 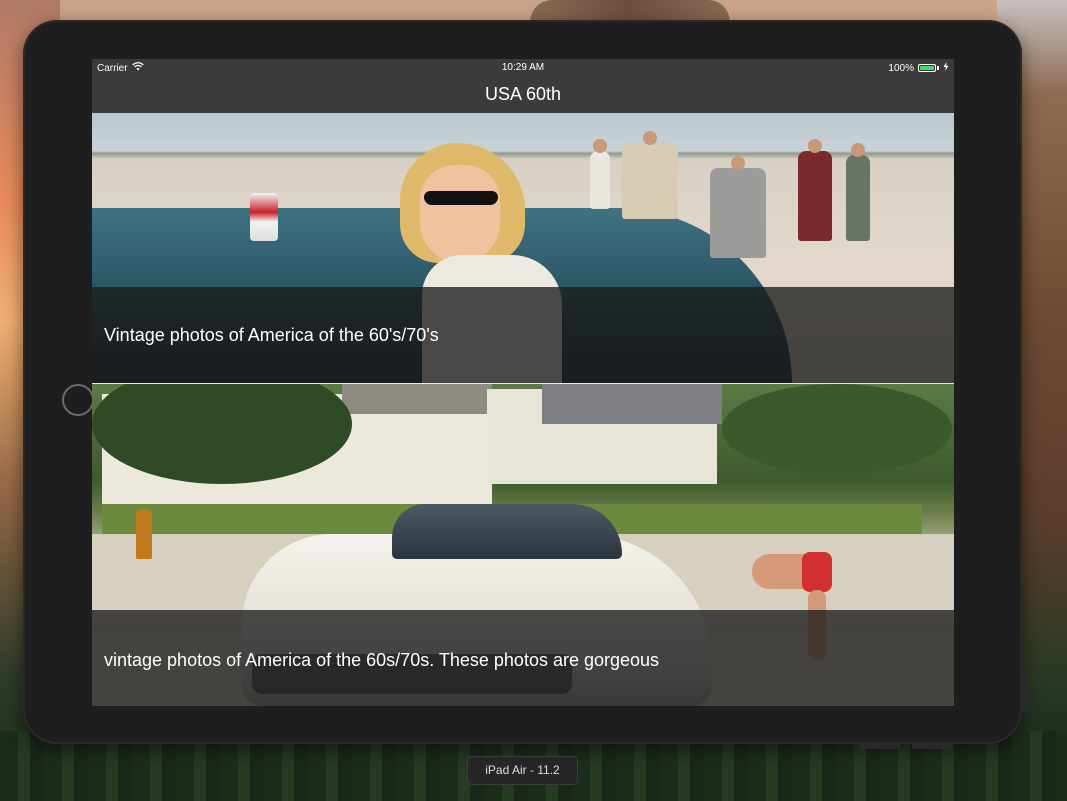 I want to click on charging-bolt-icon, so click(x=946, y=68).